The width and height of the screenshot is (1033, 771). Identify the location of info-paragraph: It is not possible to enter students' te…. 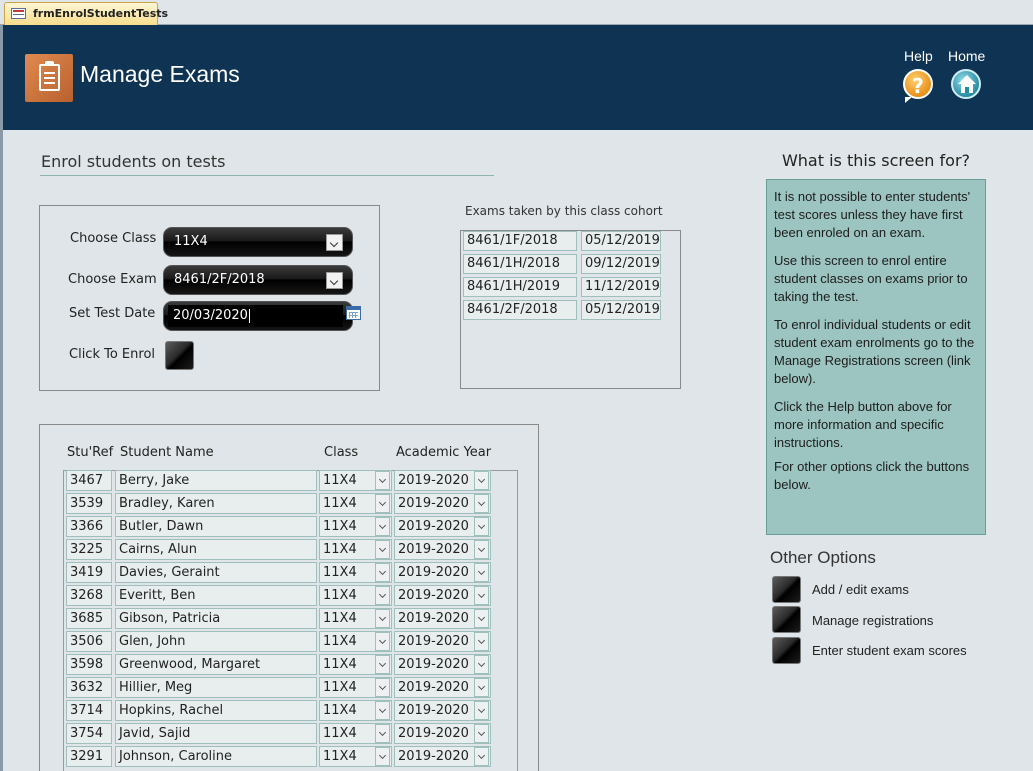
(872, 214).